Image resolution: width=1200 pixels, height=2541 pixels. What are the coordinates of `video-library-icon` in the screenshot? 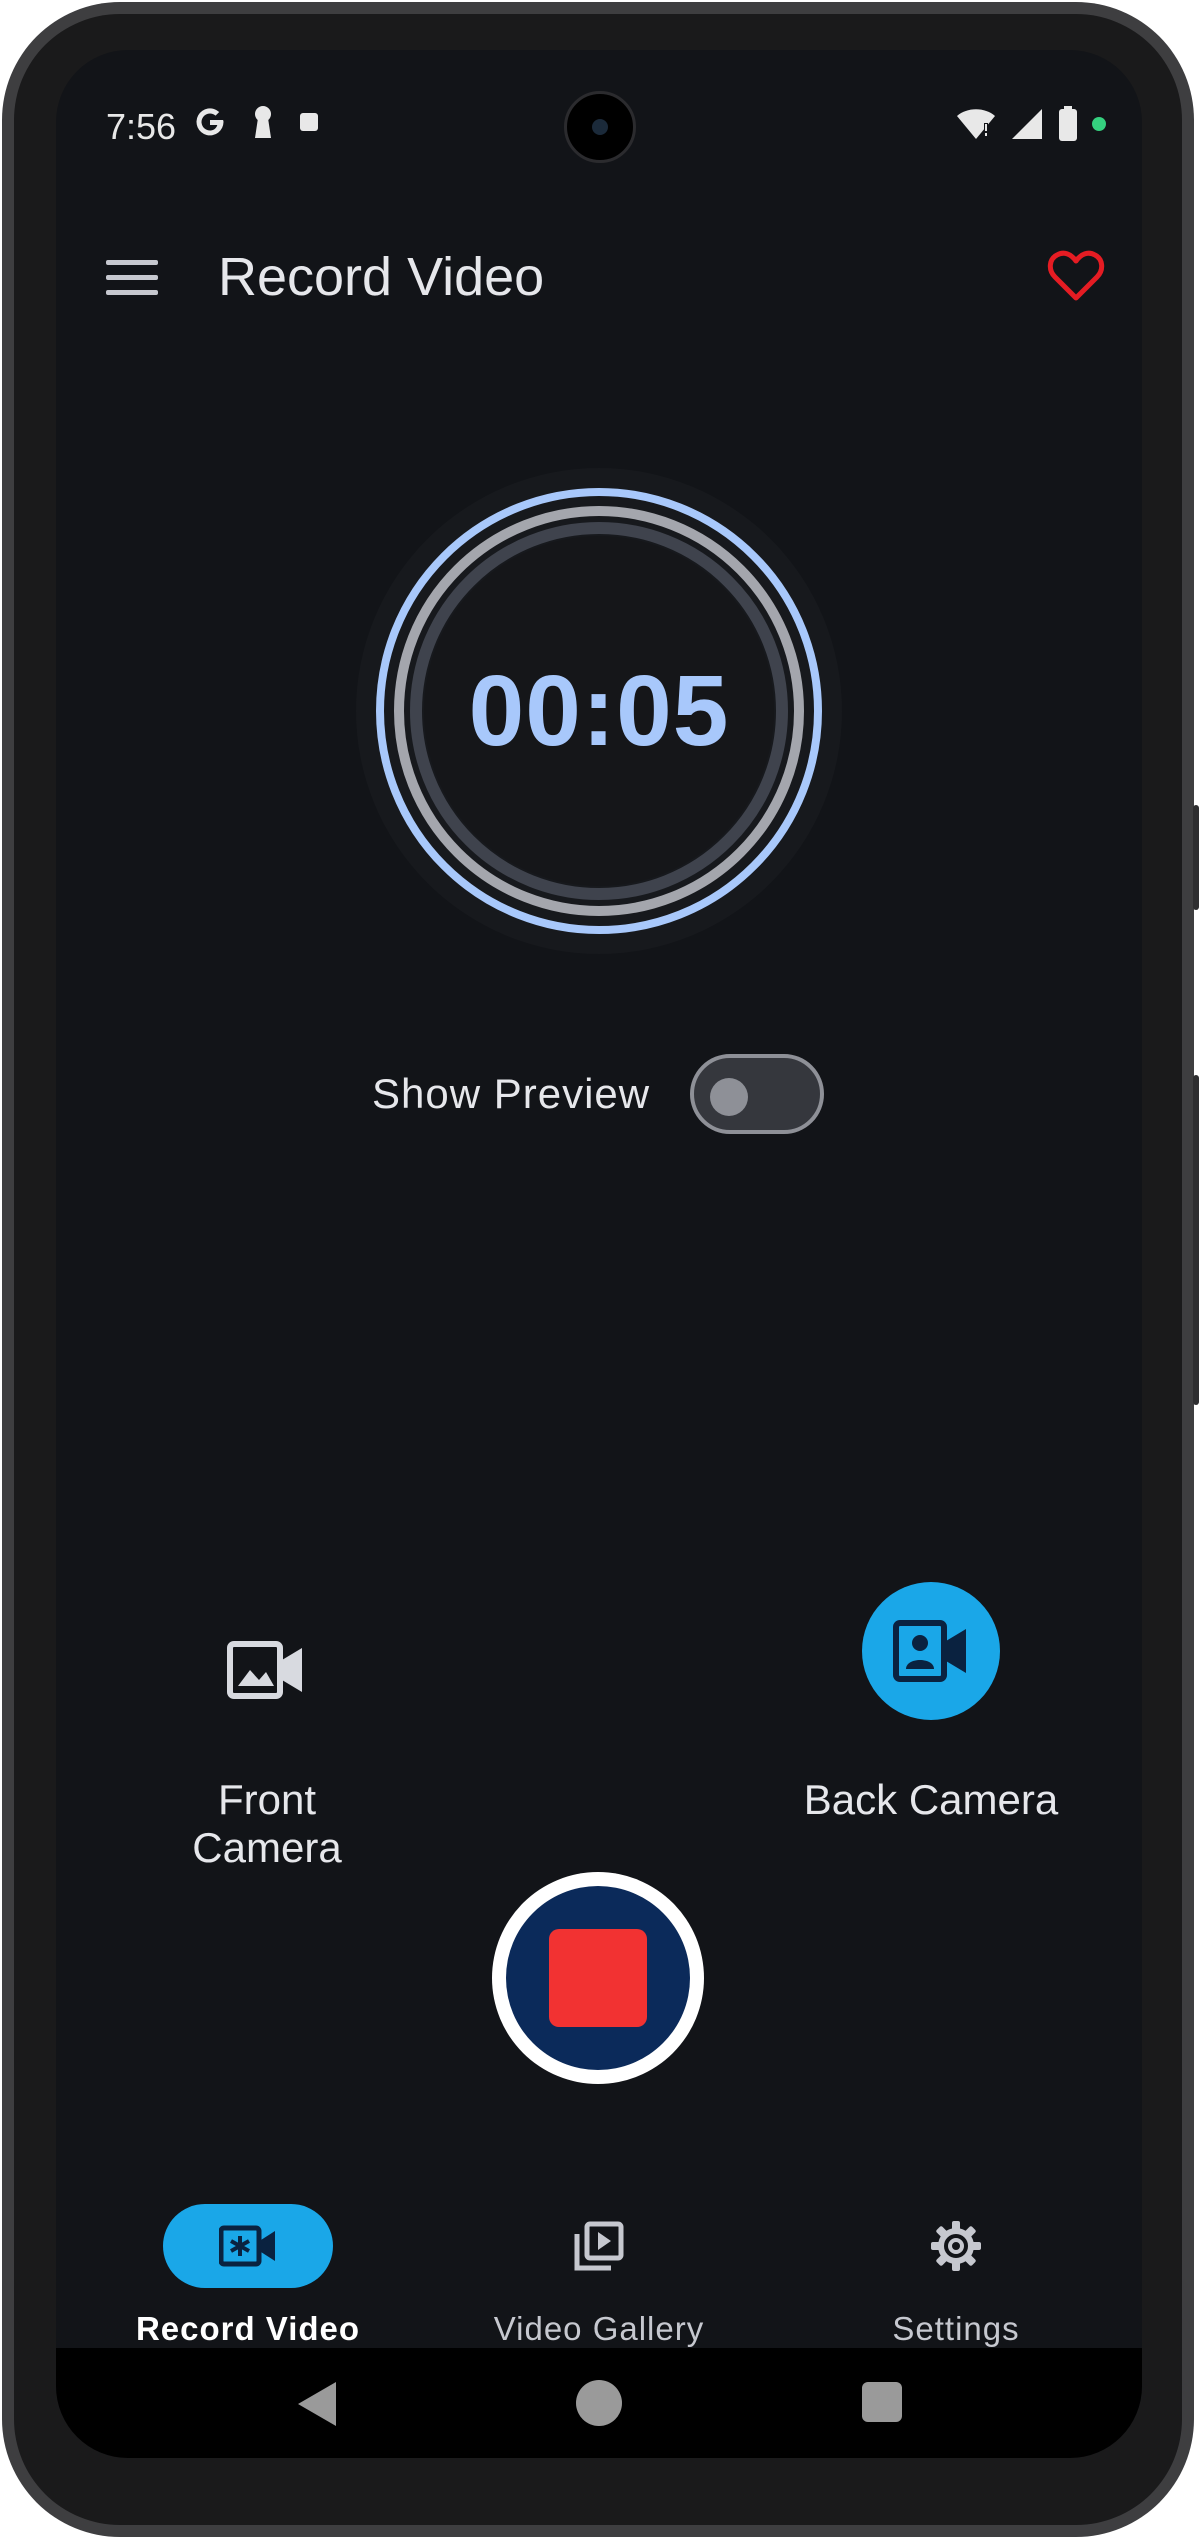 It's located at (599, 2246).